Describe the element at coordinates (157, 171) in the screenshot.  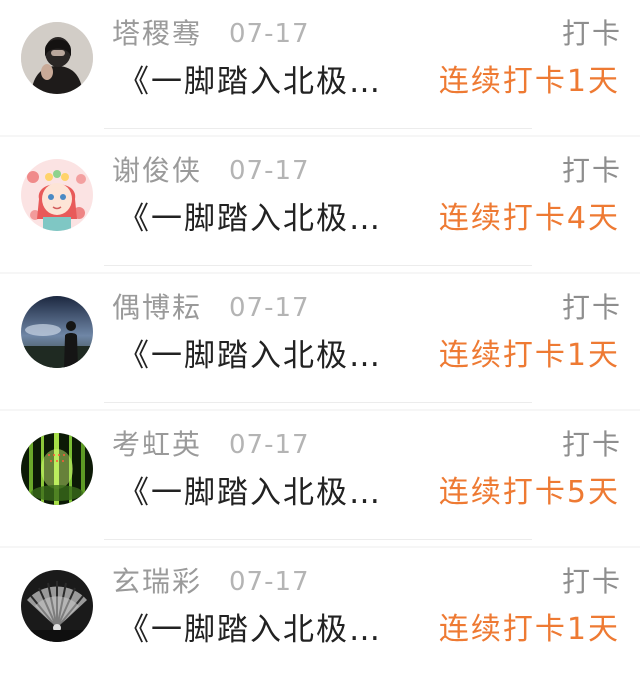
I see `user-name: 谢俊侠` at that location.